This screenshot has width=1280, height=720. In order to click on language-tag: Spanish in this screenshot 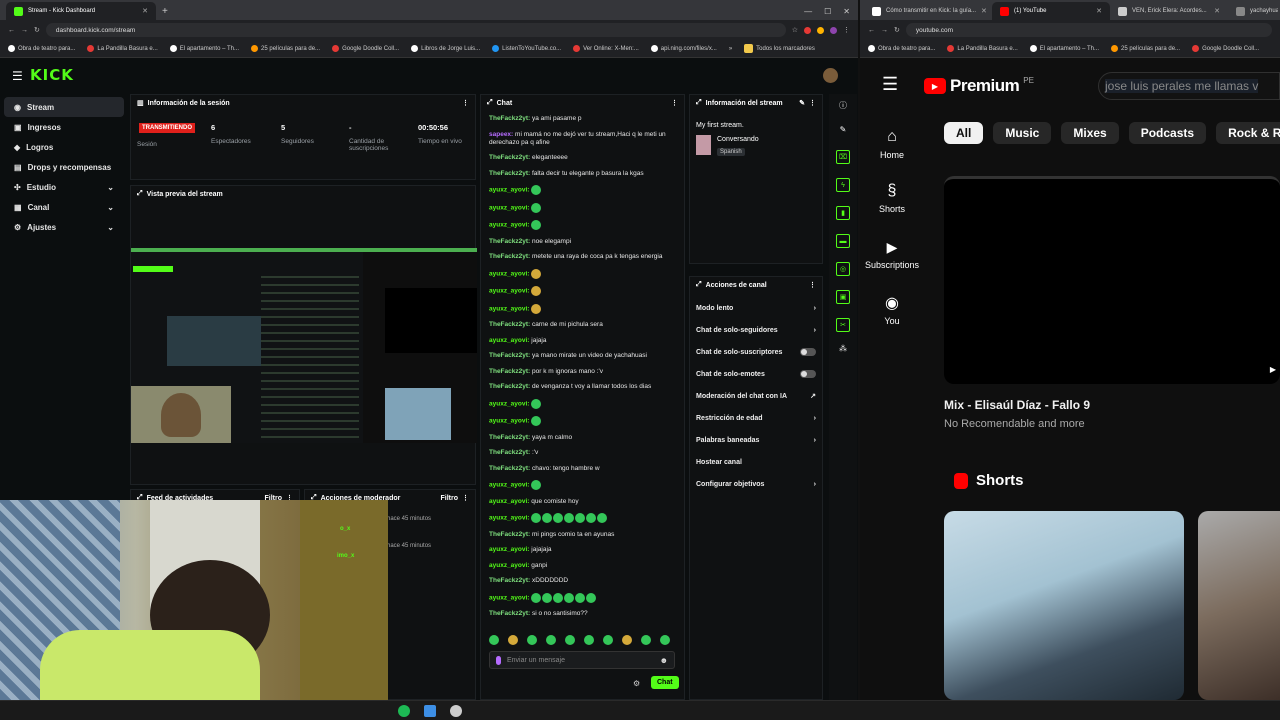, I will do `click(731, 152)`.